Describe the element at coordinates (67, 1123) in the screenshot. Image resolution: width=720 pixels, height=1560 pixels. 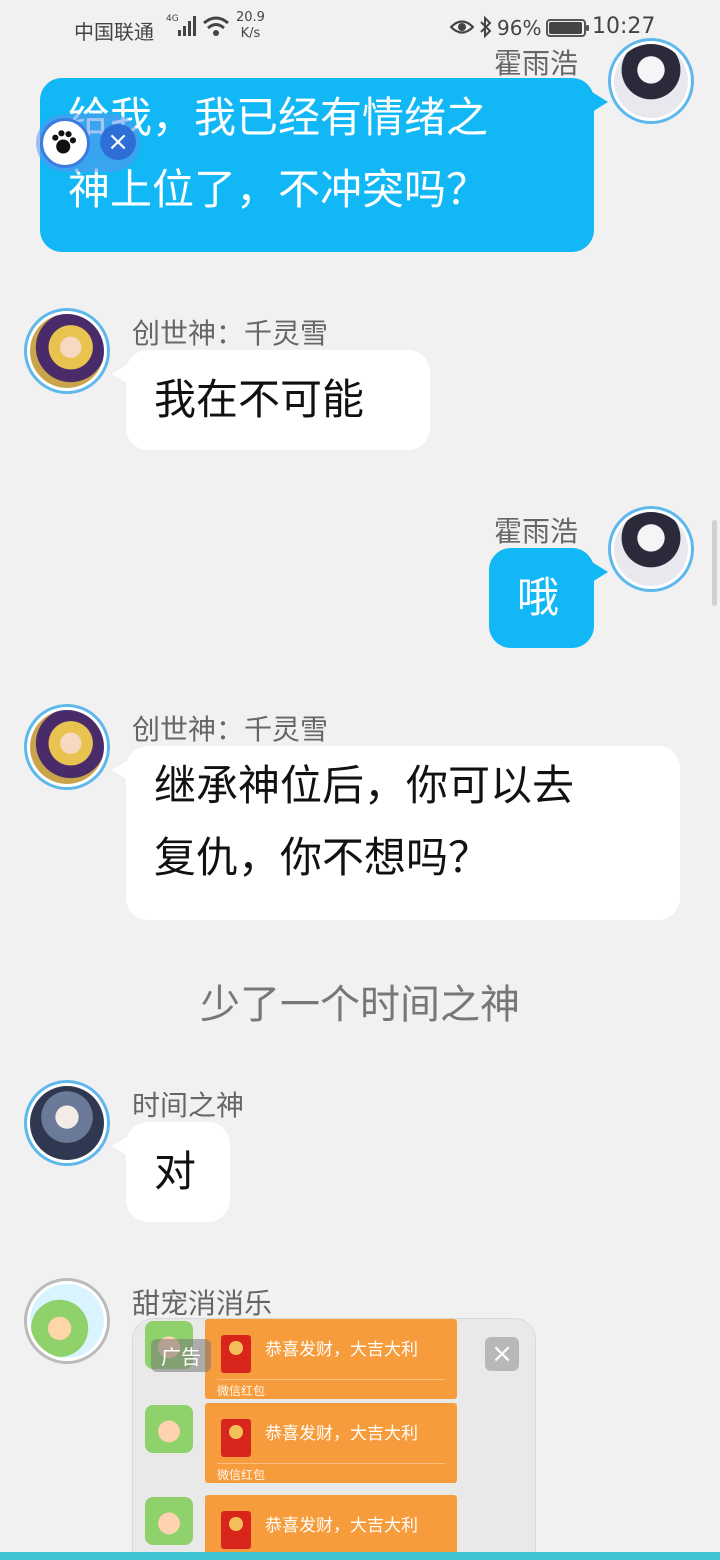
I see `avatar-time-god` at that location.